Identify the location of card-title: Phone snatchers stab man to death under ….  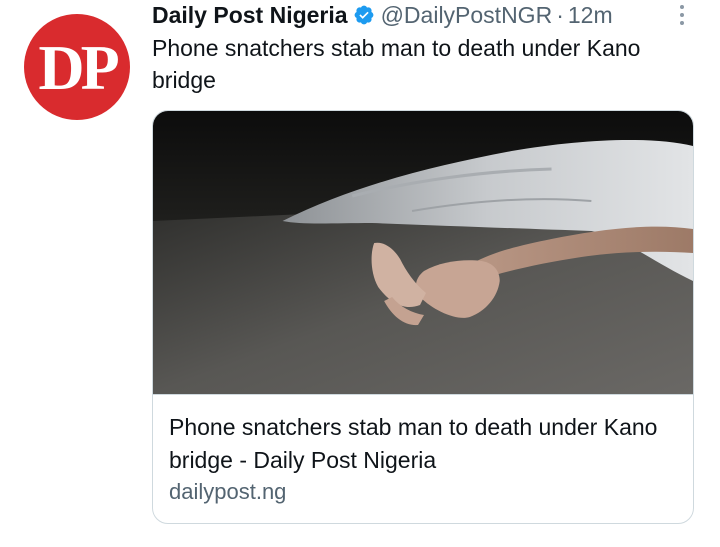
(413, 443).